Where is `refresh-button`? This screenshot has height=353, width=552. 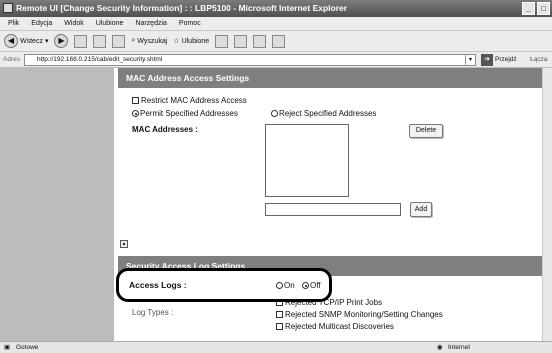 refresh-button is located at coordinates (100, 41).